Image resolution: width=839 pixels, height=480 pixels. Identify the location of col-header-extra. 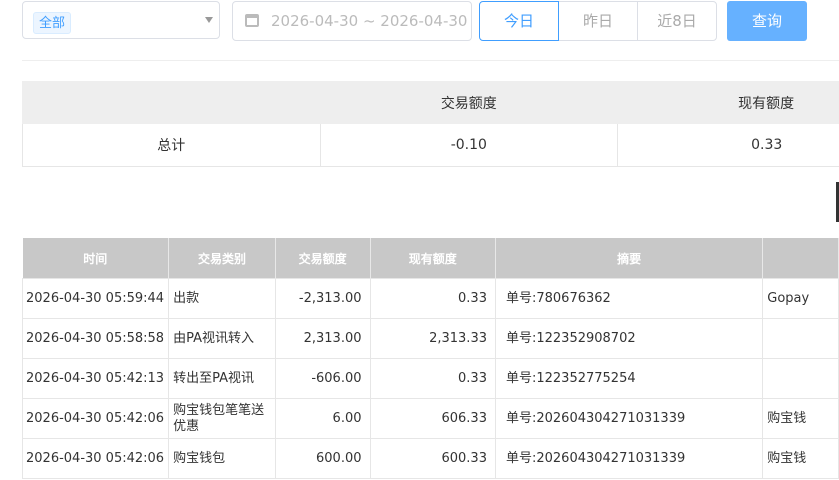
(800, 258).